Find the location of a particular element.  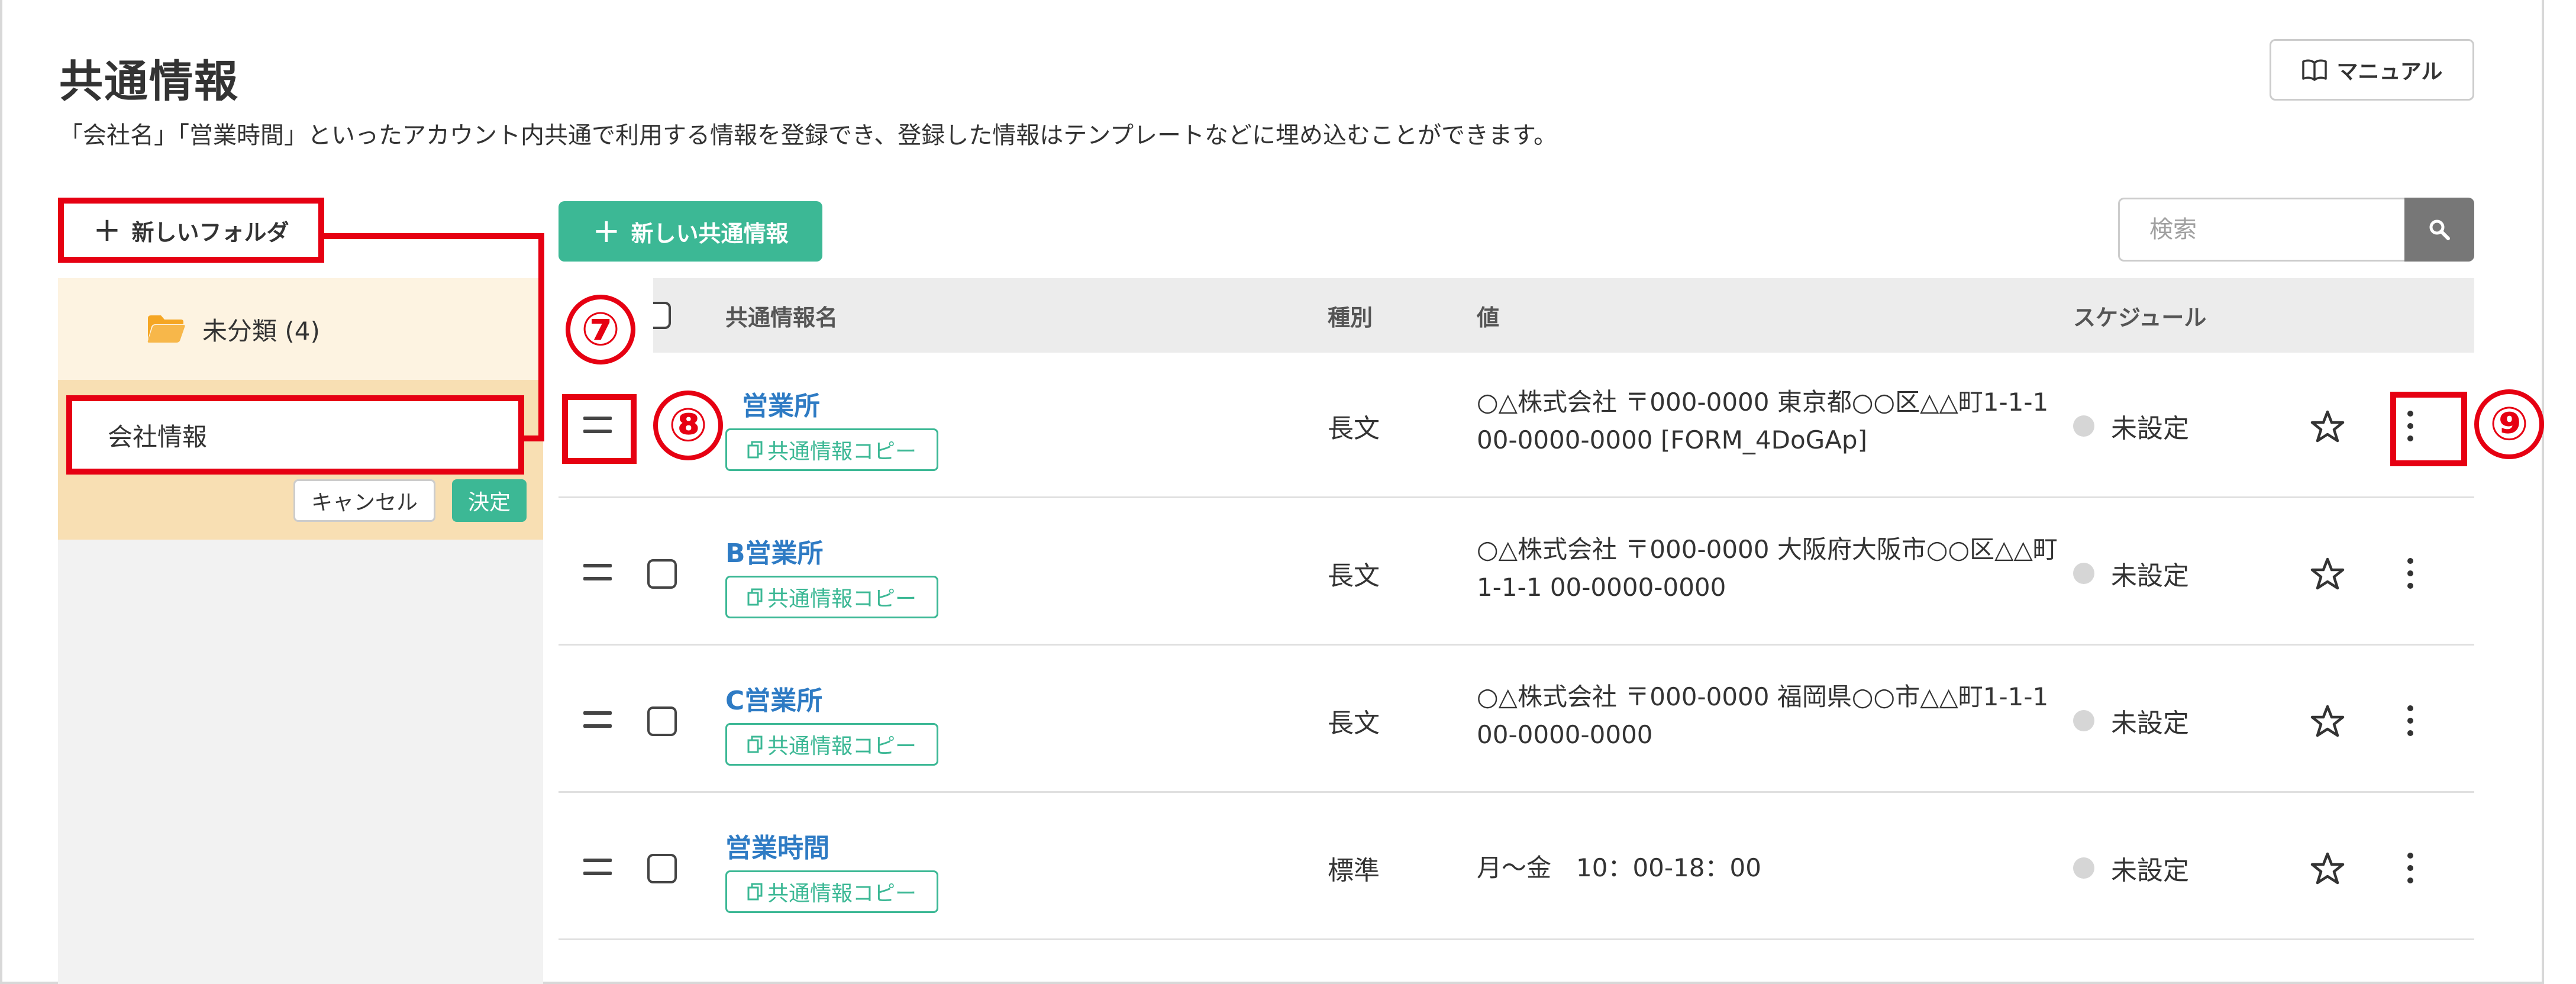

annotation-marker-7: ⑦ is located at coordinates (600, 329).